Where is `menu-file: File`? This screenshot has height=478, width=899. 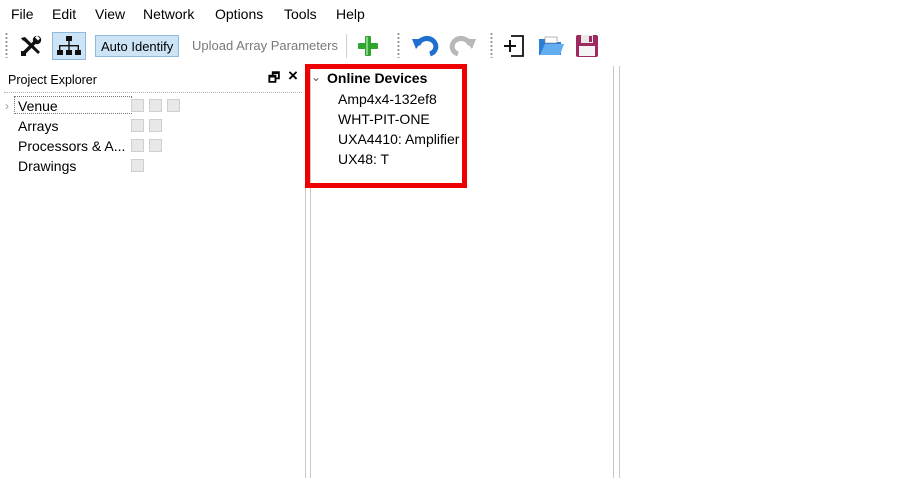 menu-file: File is located at coordinates (22, 14).